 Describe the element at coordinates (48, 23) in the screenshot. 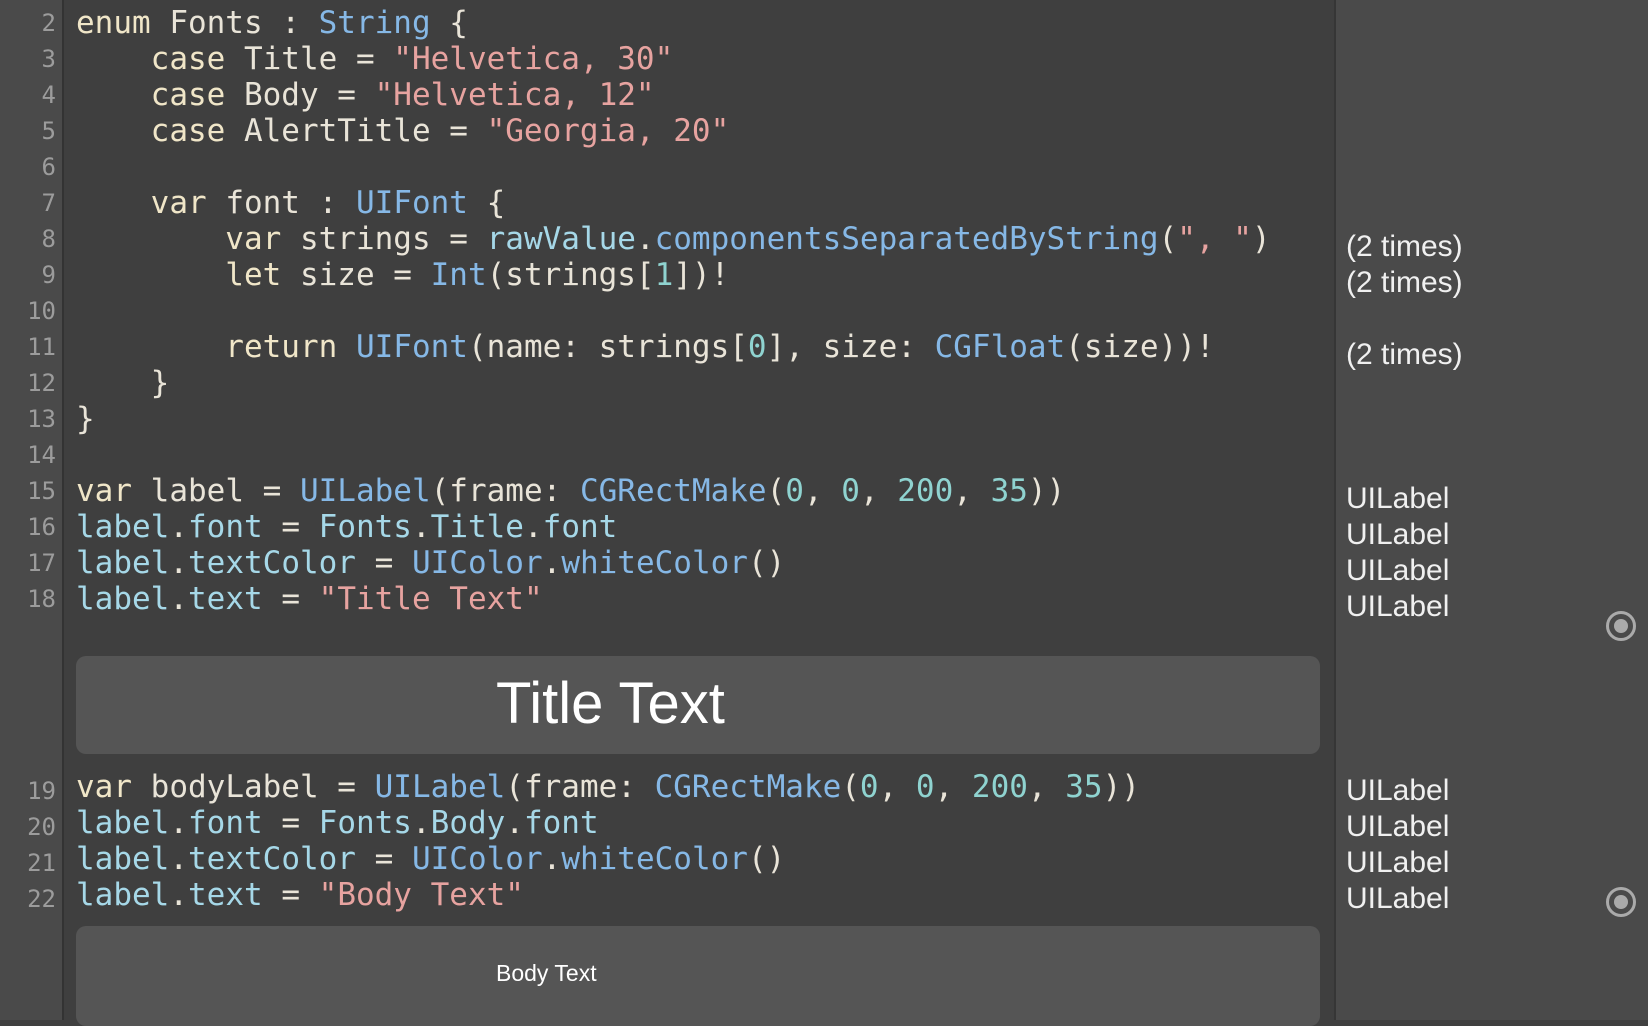

I see `line-number: 2` at that location.